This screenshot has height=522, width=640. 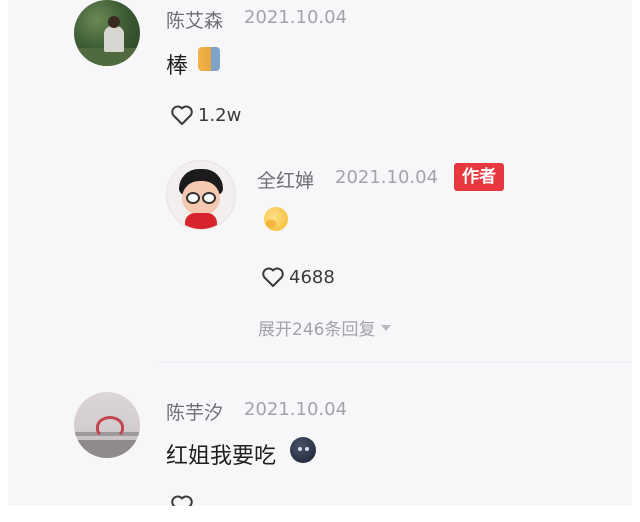 I want to click on caret-down-icon, so click(x=386, y=327).